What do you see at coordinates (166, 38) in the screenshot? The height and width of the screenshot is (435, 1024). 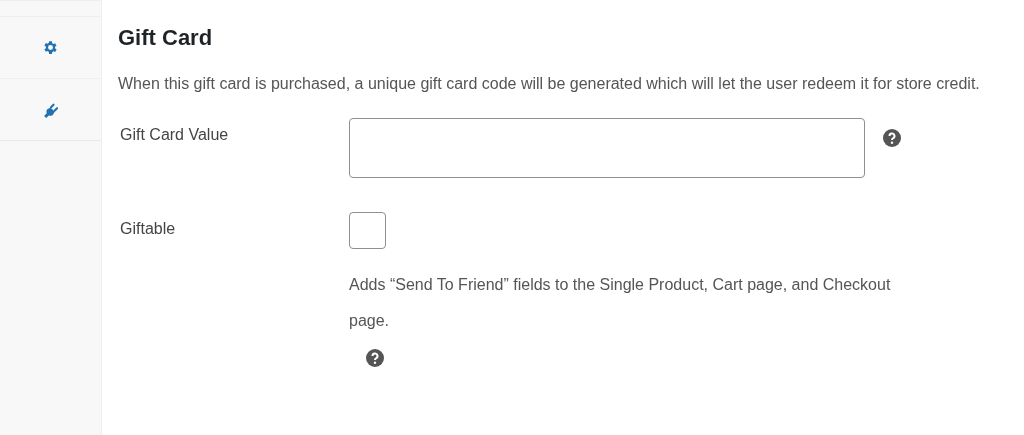 I see `section-title: Gift Card` at bounding box center [166, 38].